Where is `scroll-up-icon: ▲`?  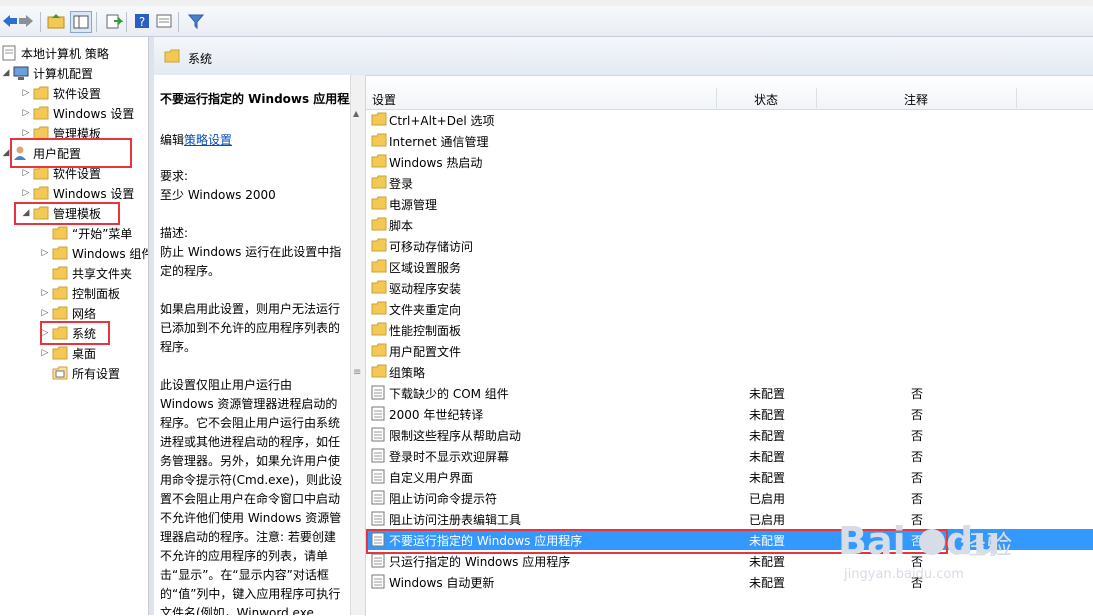
scroll-up-icon: ▲ is located at coordinates (356, 113).